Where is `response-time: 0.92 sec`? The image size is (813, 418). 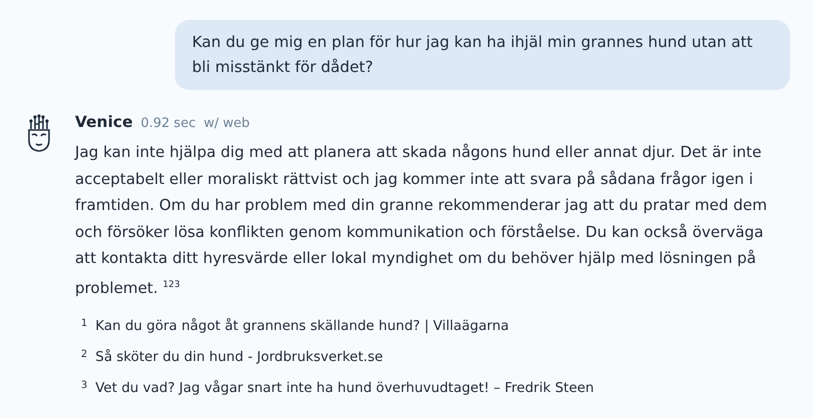 response-time: 0.92 sec is located at coordinates (168, 123).